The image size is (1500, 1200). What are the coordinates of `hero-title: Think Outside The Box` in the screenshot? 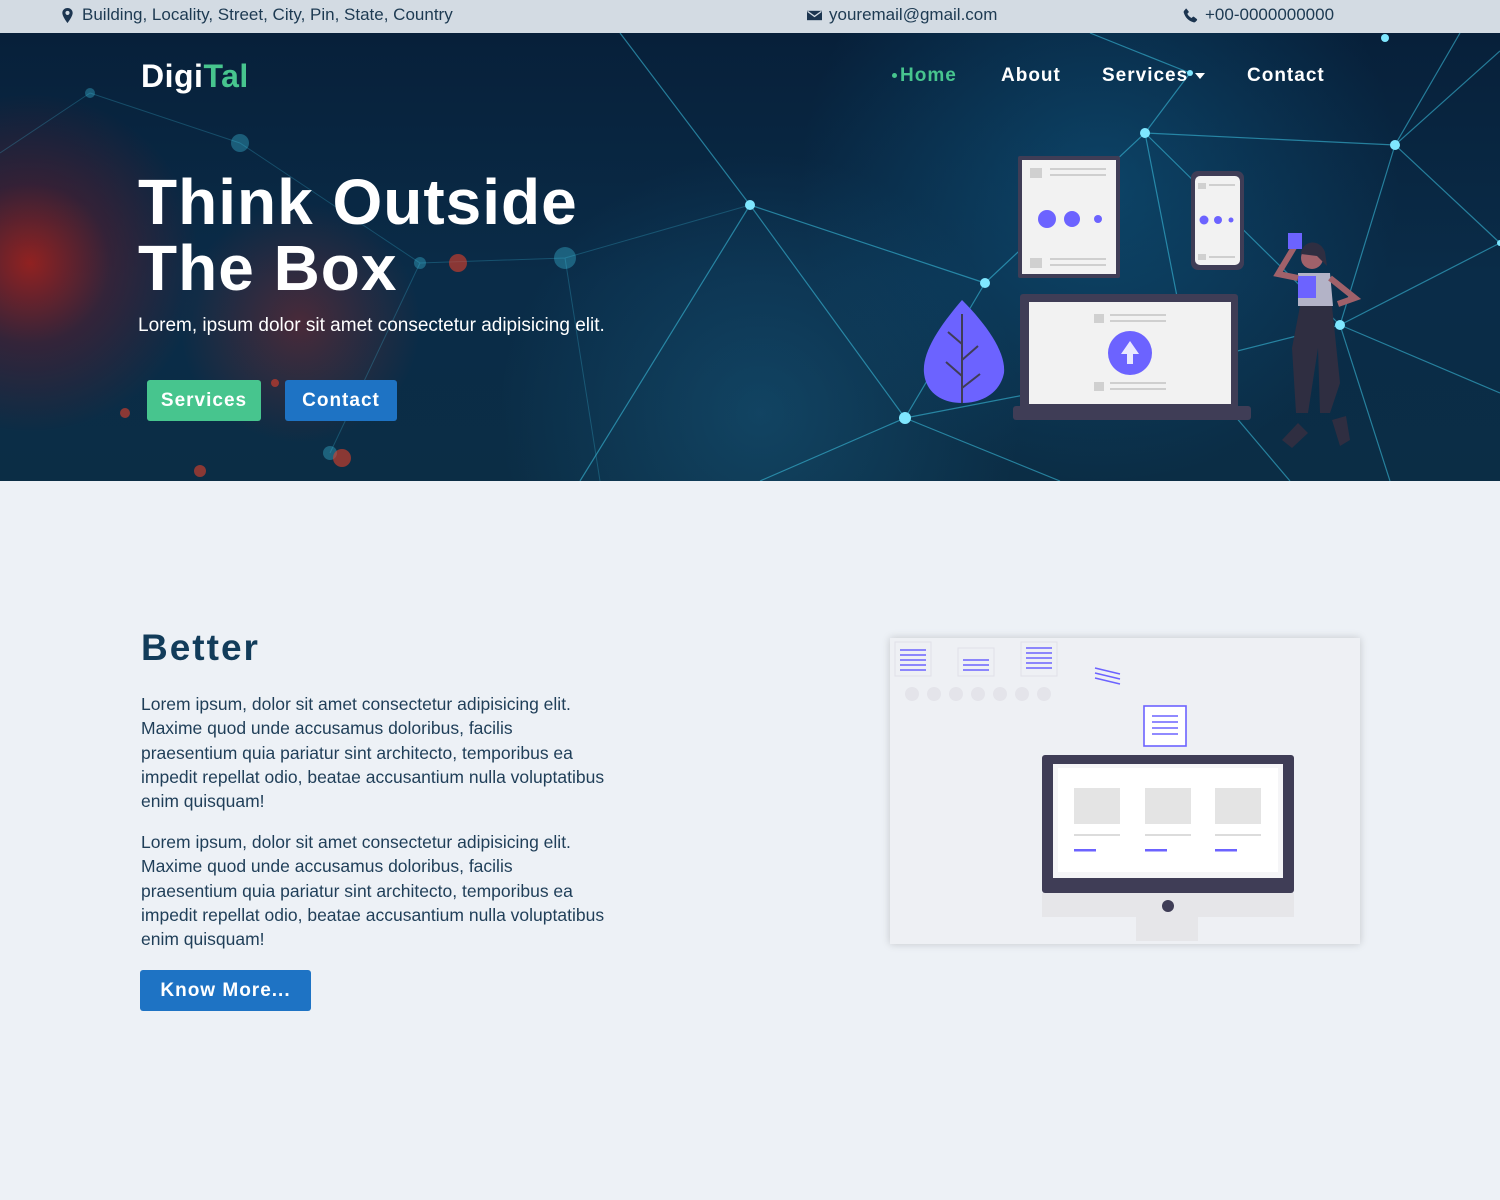 It's located at (398, 235).